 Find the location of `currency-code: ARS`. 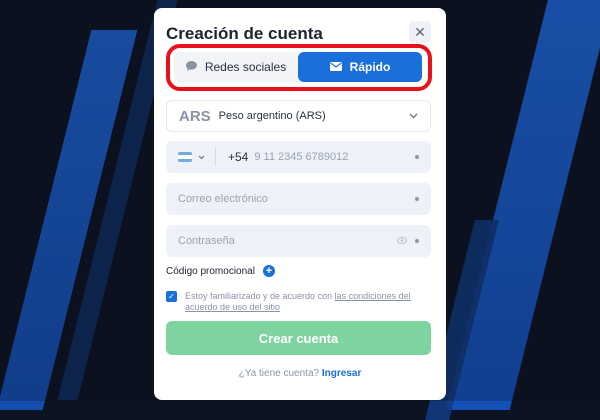

currency-code: ARS is located at coordinates (195, 116).